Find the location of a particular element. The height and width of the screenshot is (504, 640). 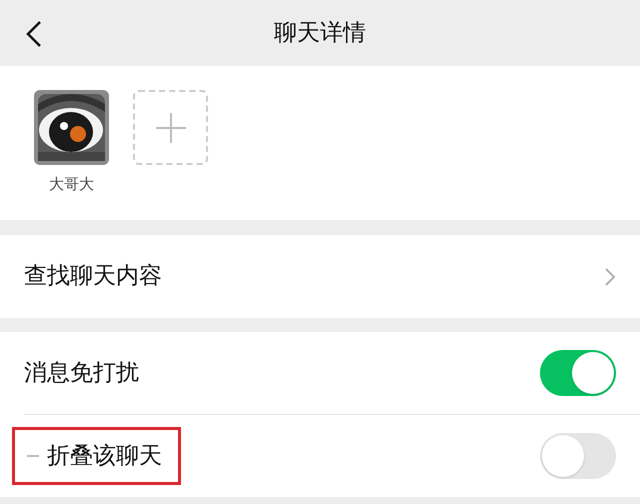

plus-icon is located at coordinates (170, 128).